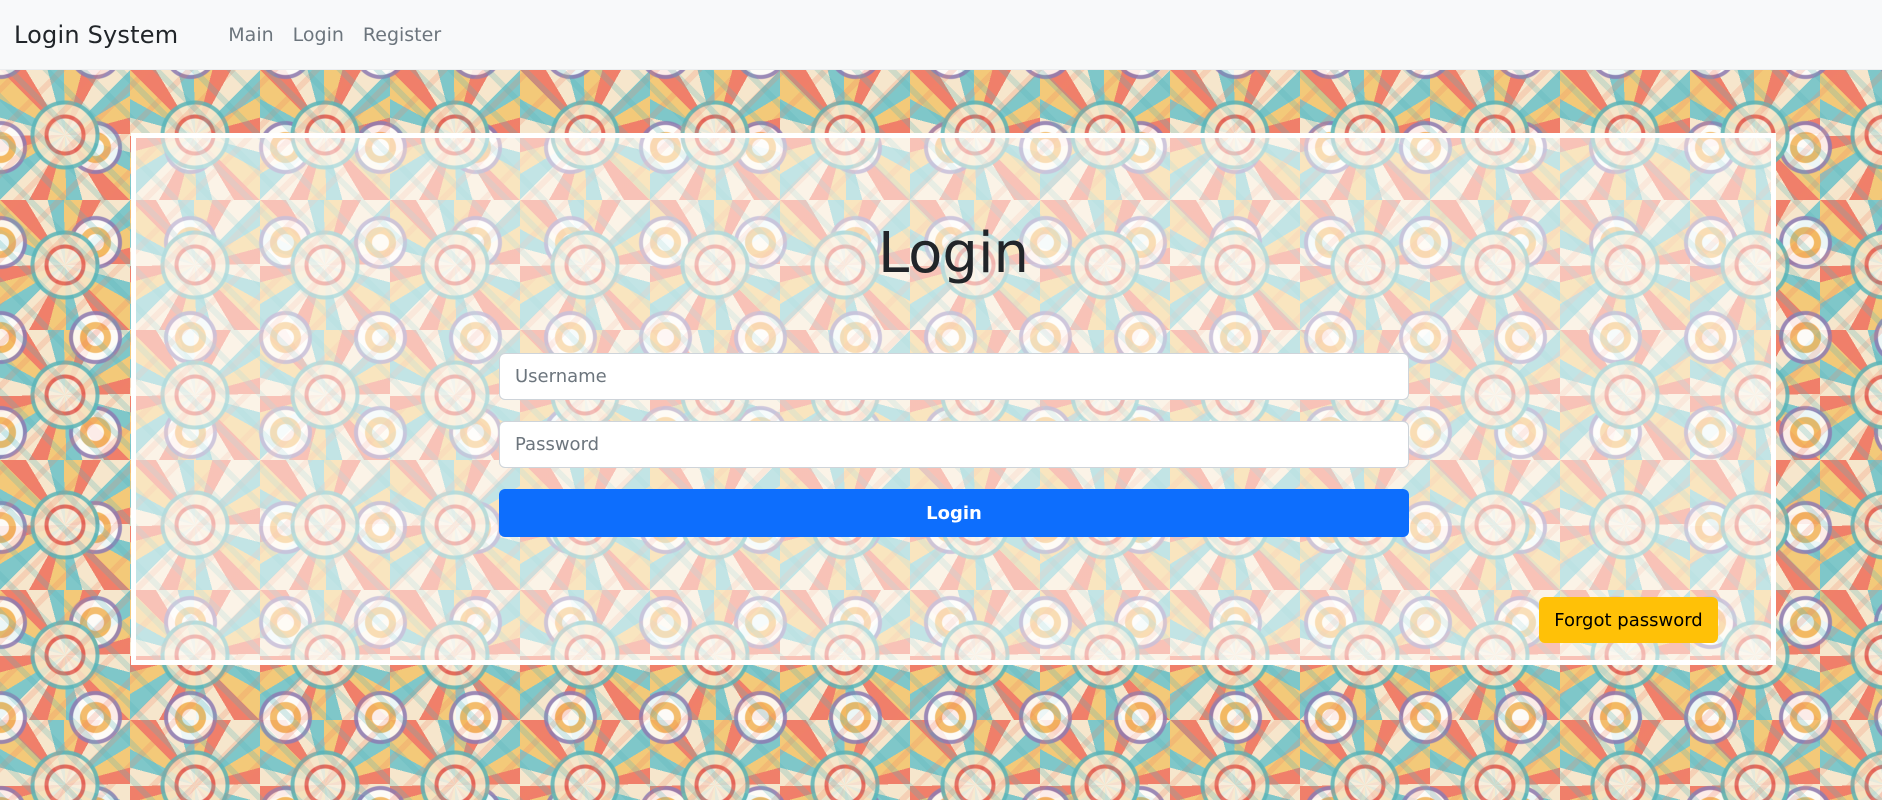 This screenshot has width=1882, height=800. What do you see at coordinates (318, 35) in the screenshot?
I see `nav-link-login: Login` at bounding box center [318, 35].